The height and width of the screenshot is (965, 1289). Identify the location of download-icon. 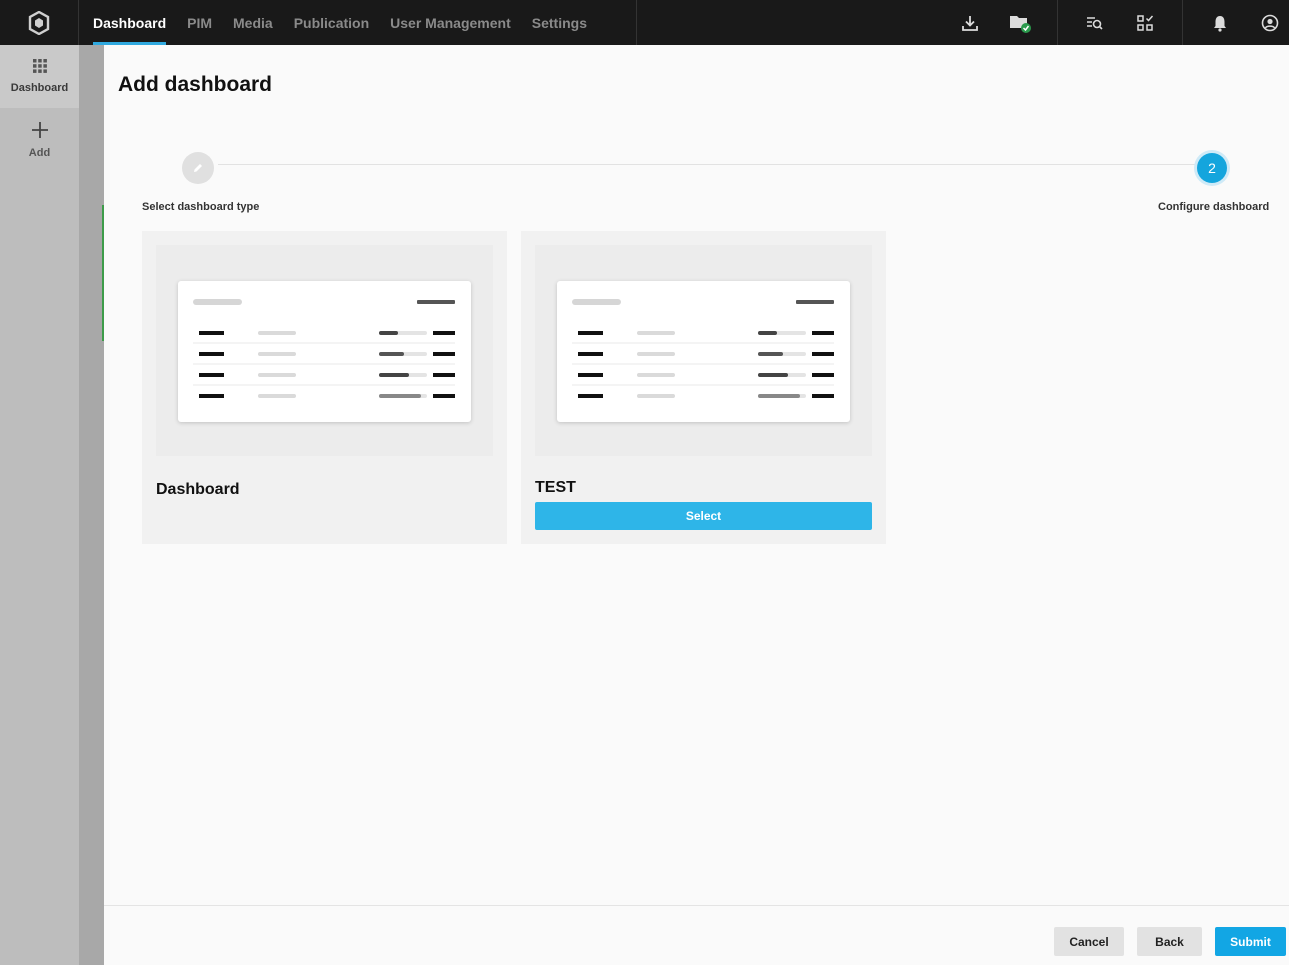
(970, 23).